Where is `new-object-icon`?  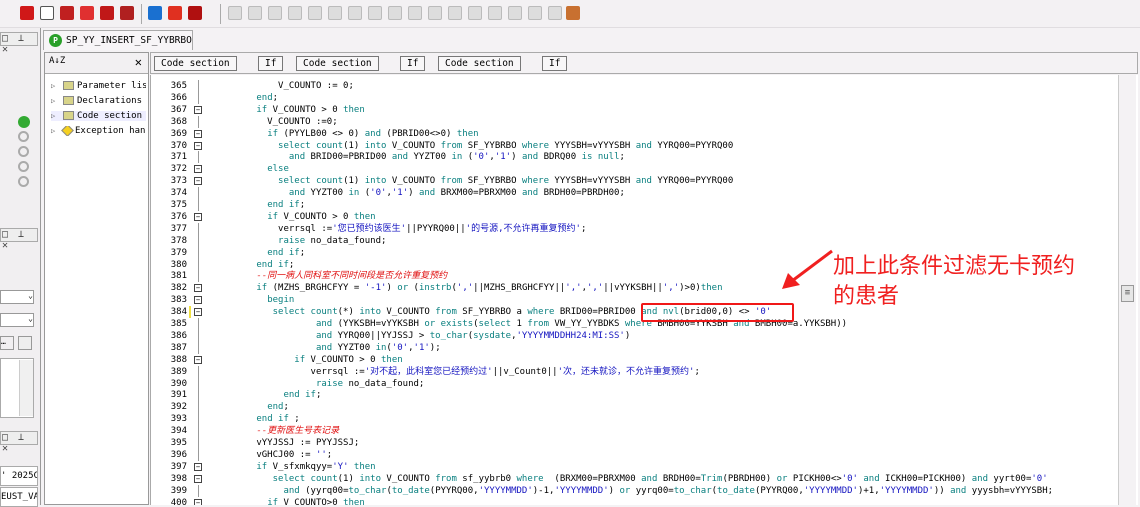
new-object-icon is located at coordinates (27, 13).